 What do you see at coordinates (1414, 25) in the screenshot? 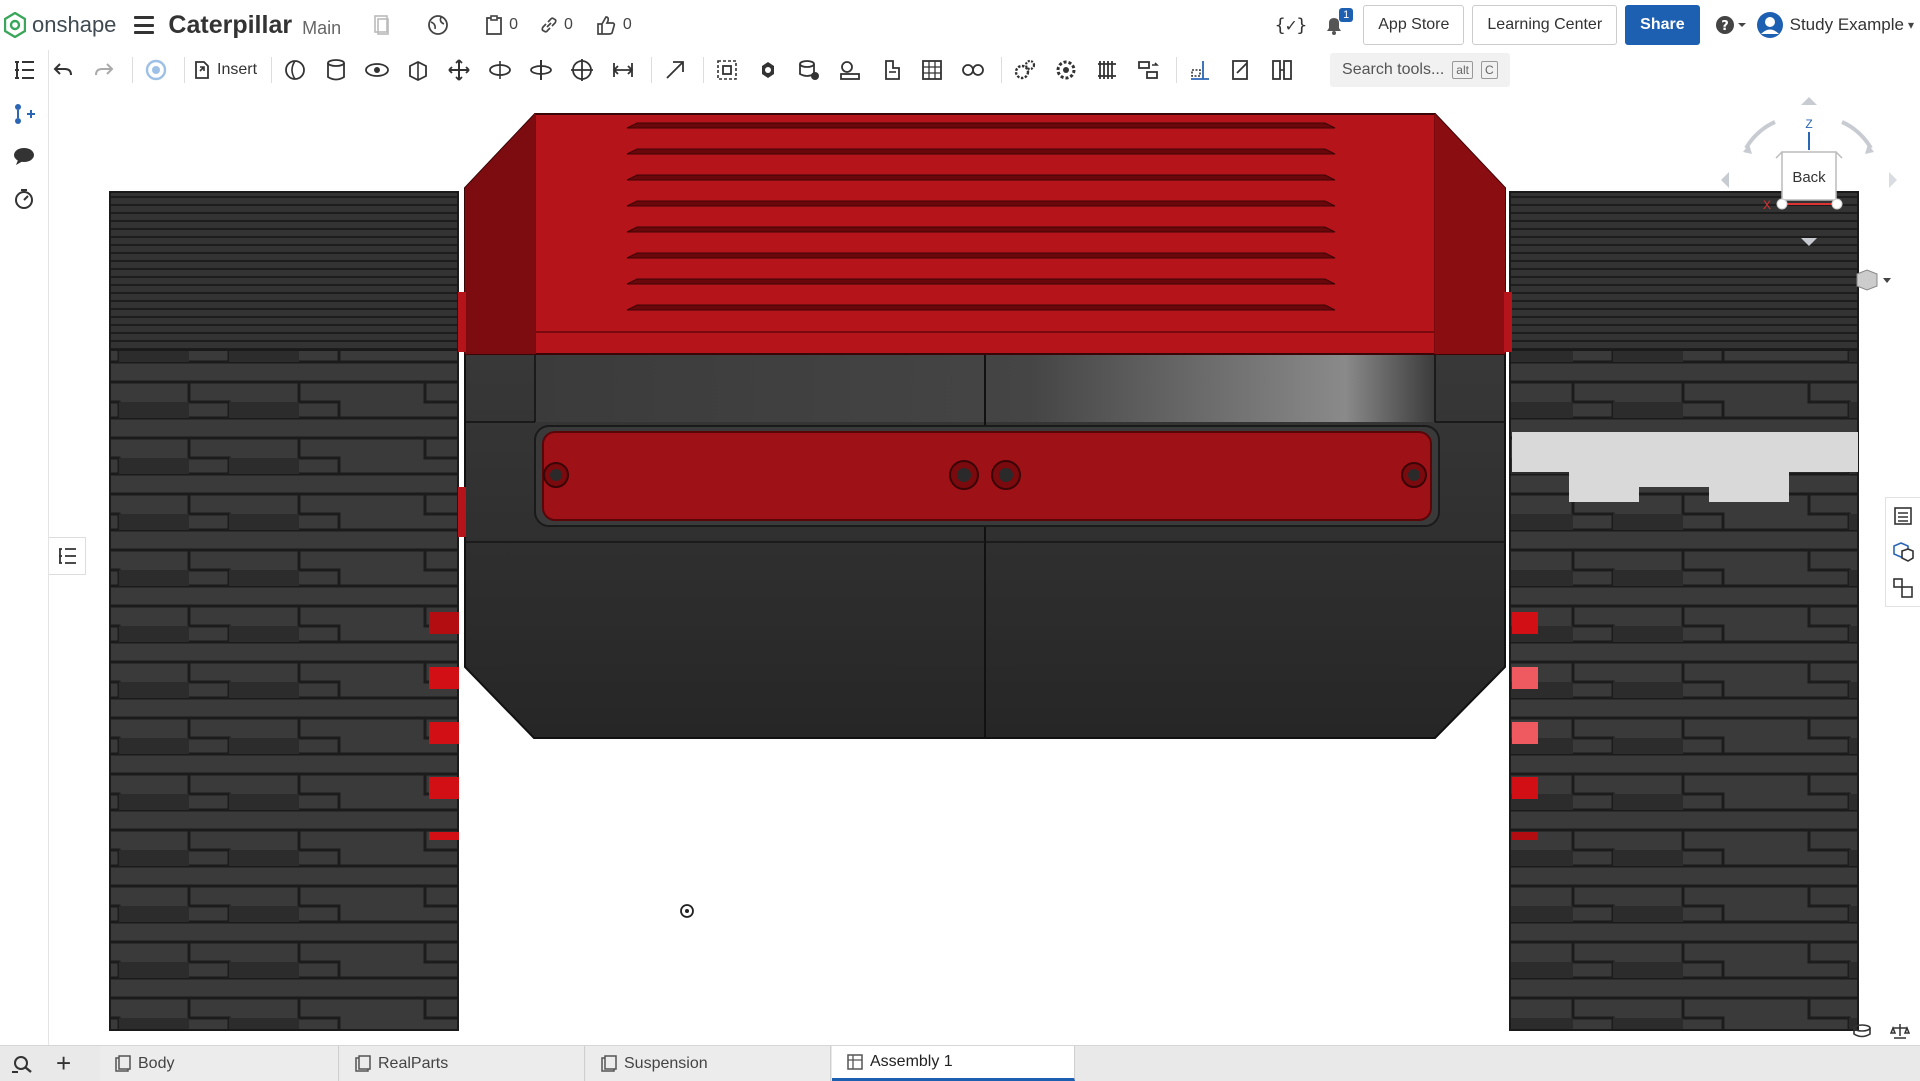
I see `app-store-button: App Store` at bounding box center [1414, 25].